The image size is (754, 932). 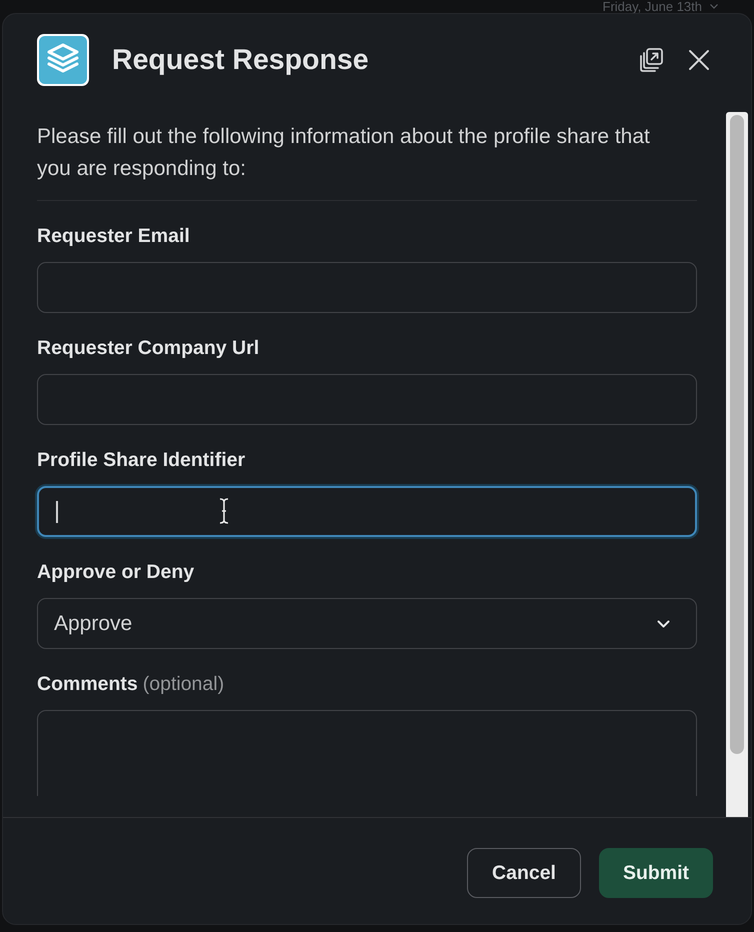 I want to click on i-beam-cursor-icon, so click(x=224, y=511).